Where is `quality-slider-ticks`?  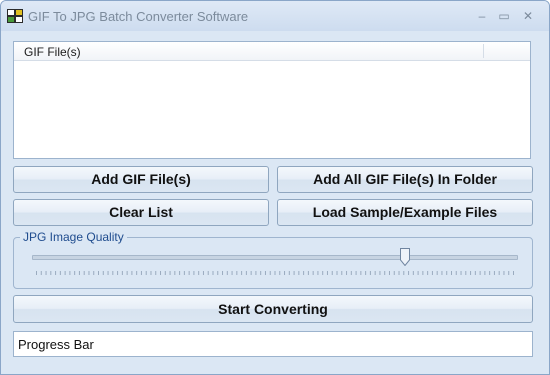
quality-slider-ticks is located at coordinates (275, 273).